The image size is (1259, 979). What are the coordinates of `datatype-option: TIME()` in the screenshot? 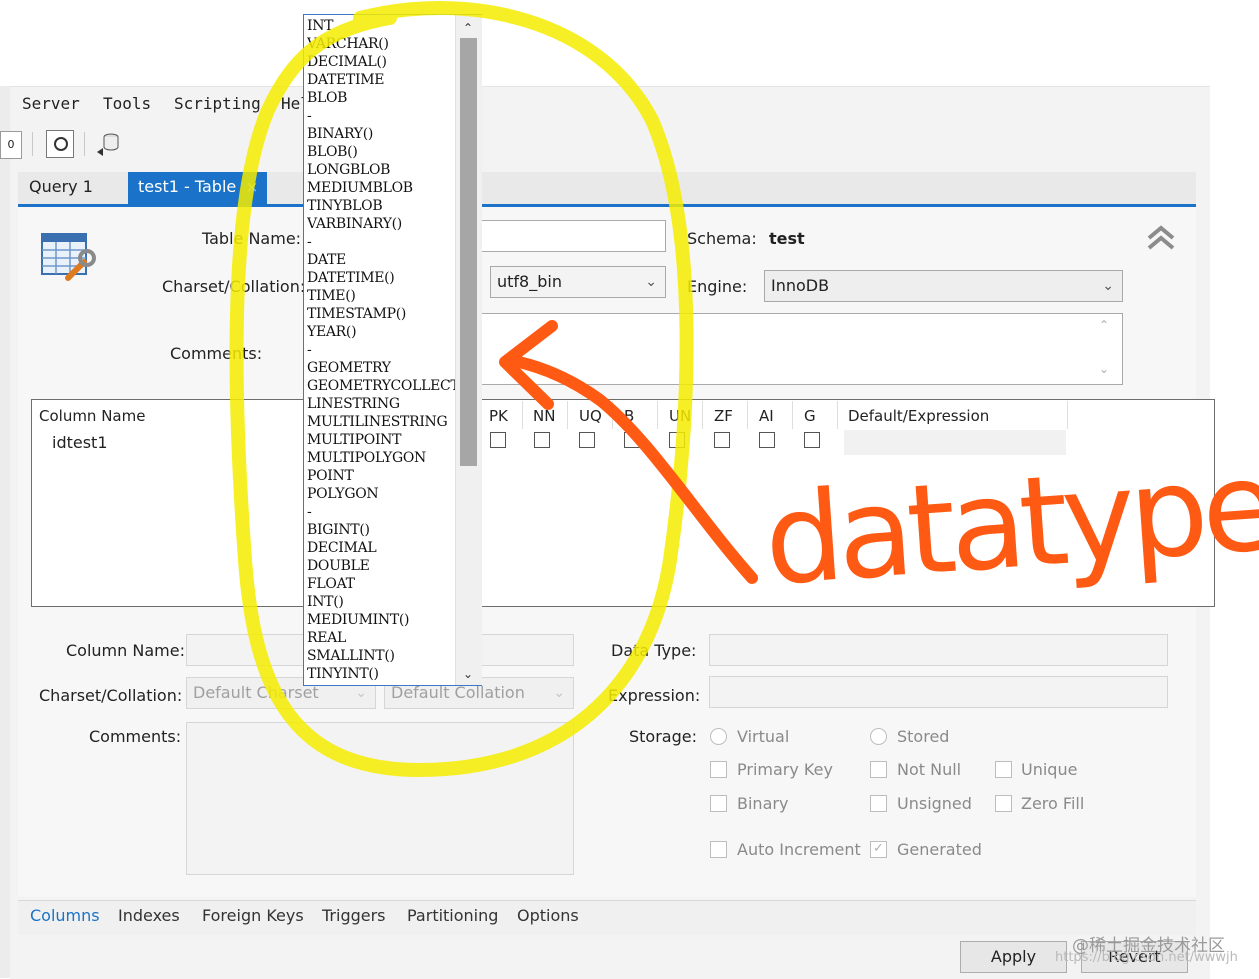 It's located at (383, 296).